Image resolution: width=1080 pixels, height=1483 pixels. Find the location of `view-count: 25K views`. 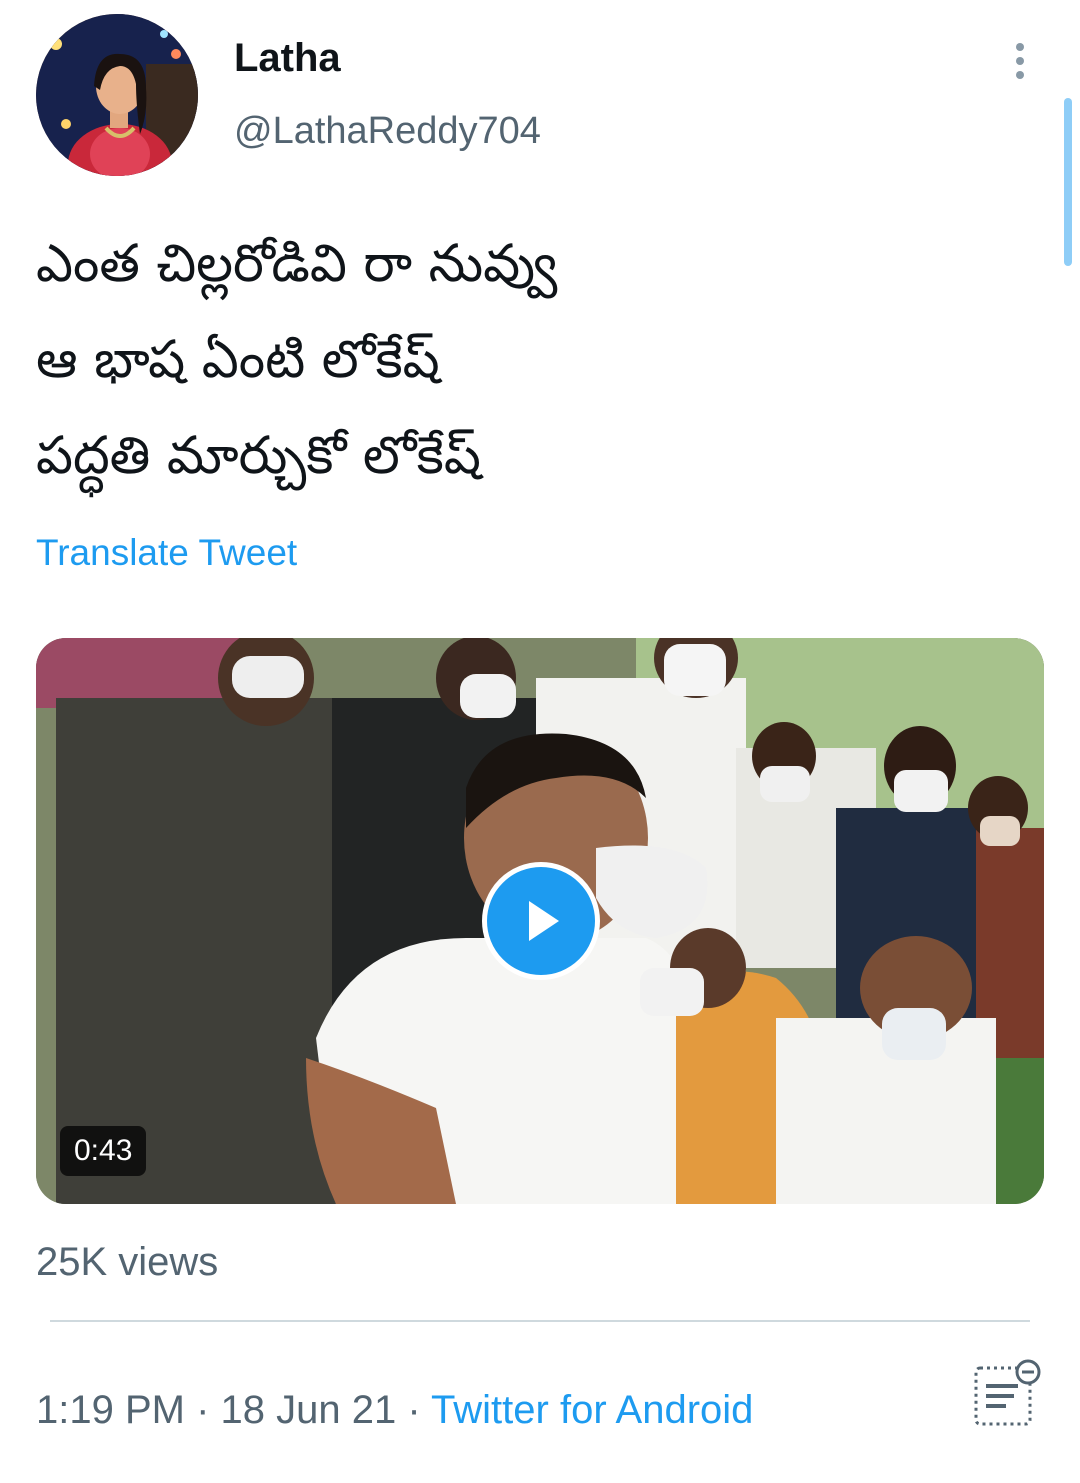

view-count: 25K views is located at coordinates (127, 1262).